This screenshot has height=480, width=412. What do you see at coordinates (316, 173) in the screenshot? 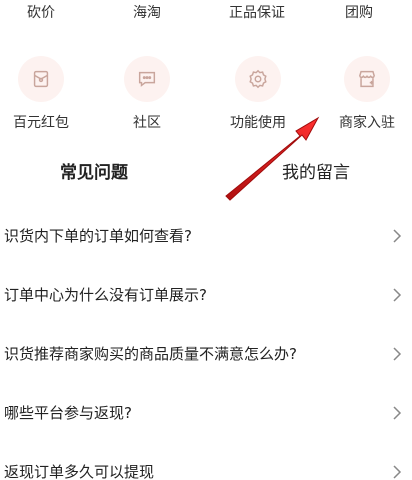
I see `tab-my-messages: 我的留言` at bounding box center [316, 173].